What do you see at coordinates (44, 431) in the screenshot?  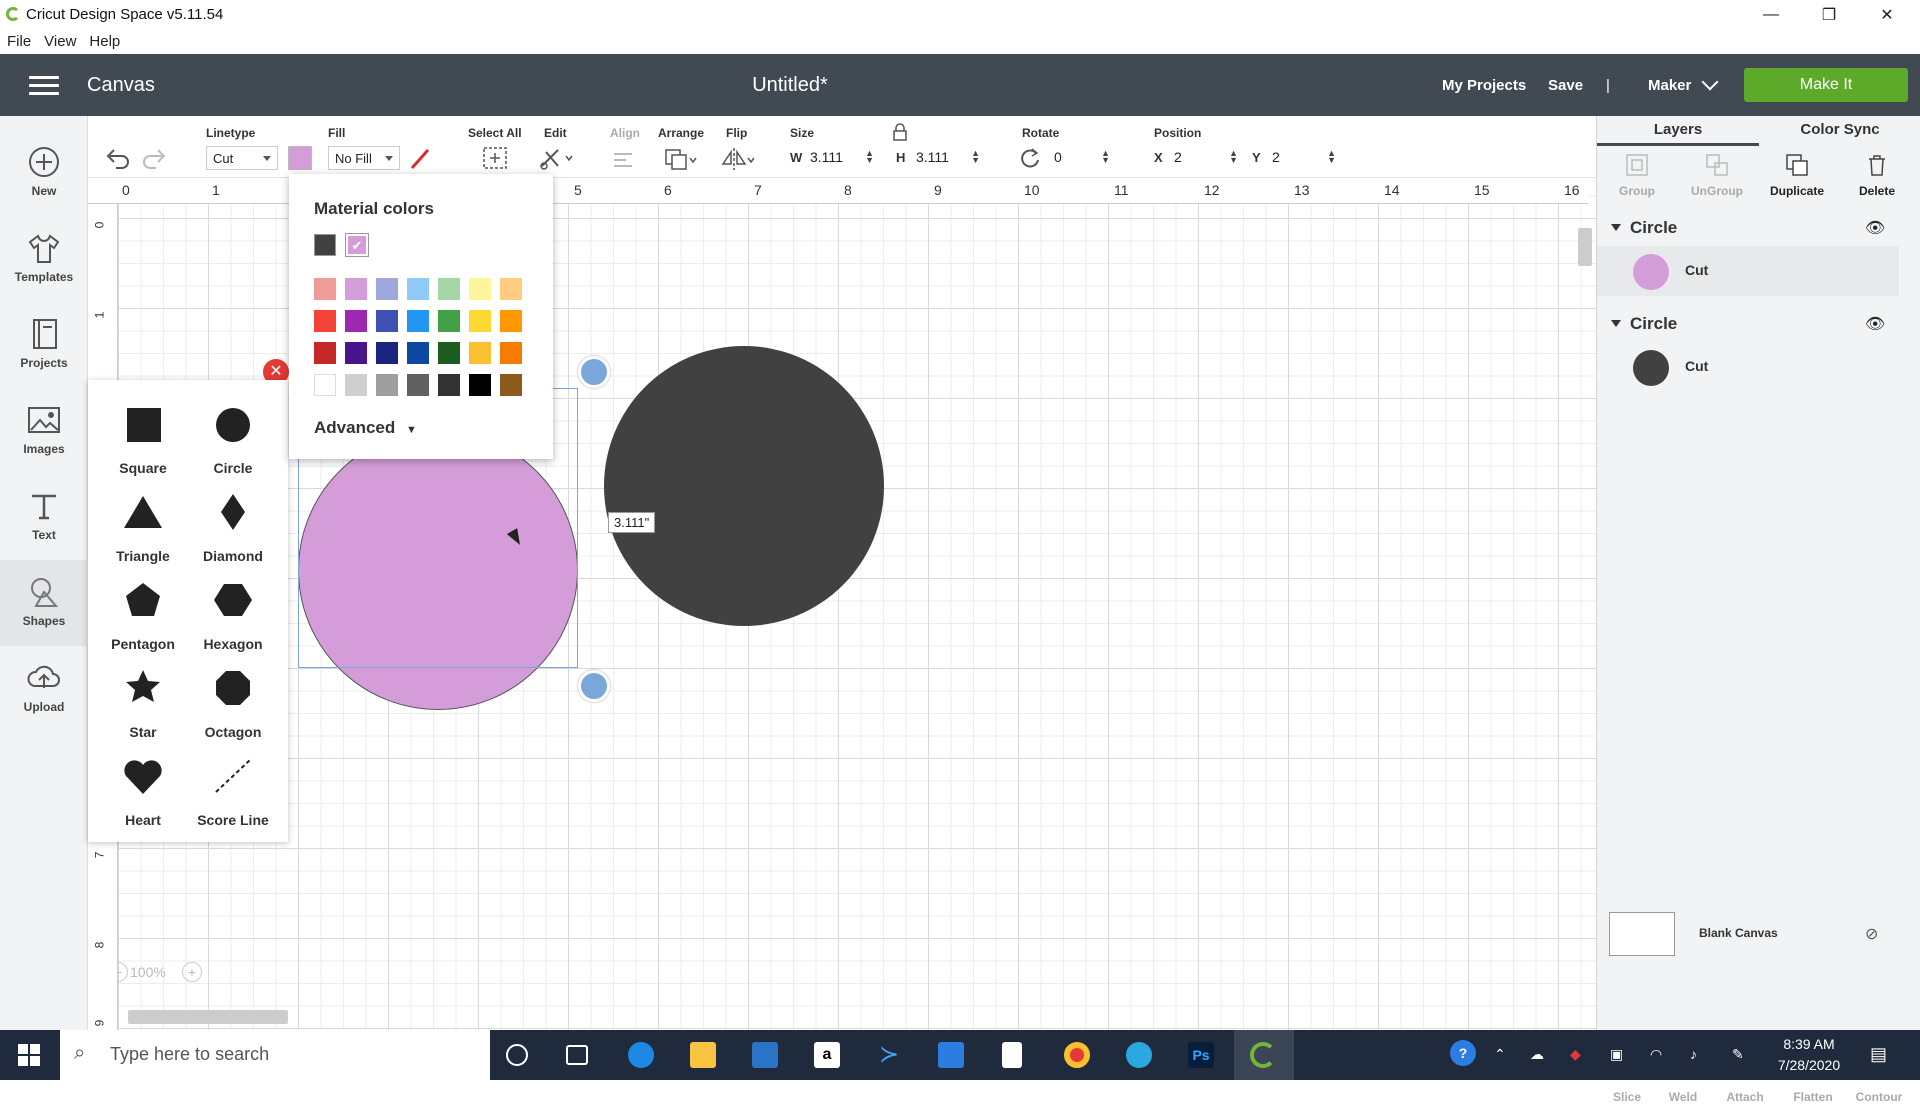 I see `tool-images: Images` at bounding box center [44, 431].